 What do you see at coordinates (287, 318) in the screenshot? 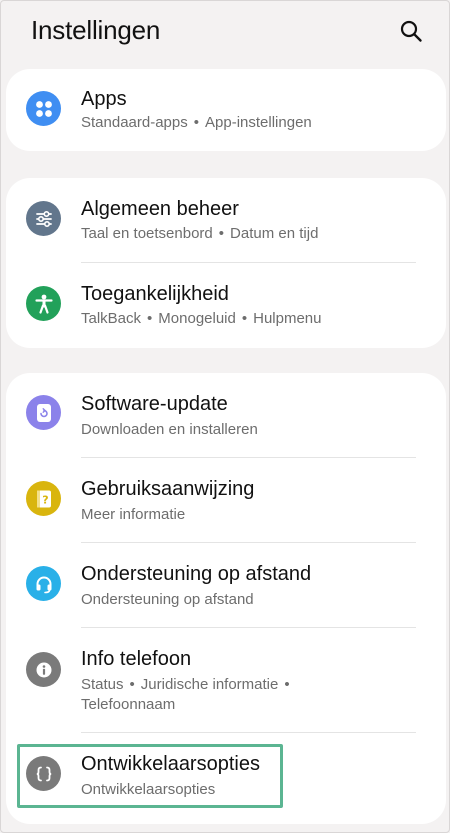
I see `subtitle-part: Hulpmenu` at bounding box center [287, 318].